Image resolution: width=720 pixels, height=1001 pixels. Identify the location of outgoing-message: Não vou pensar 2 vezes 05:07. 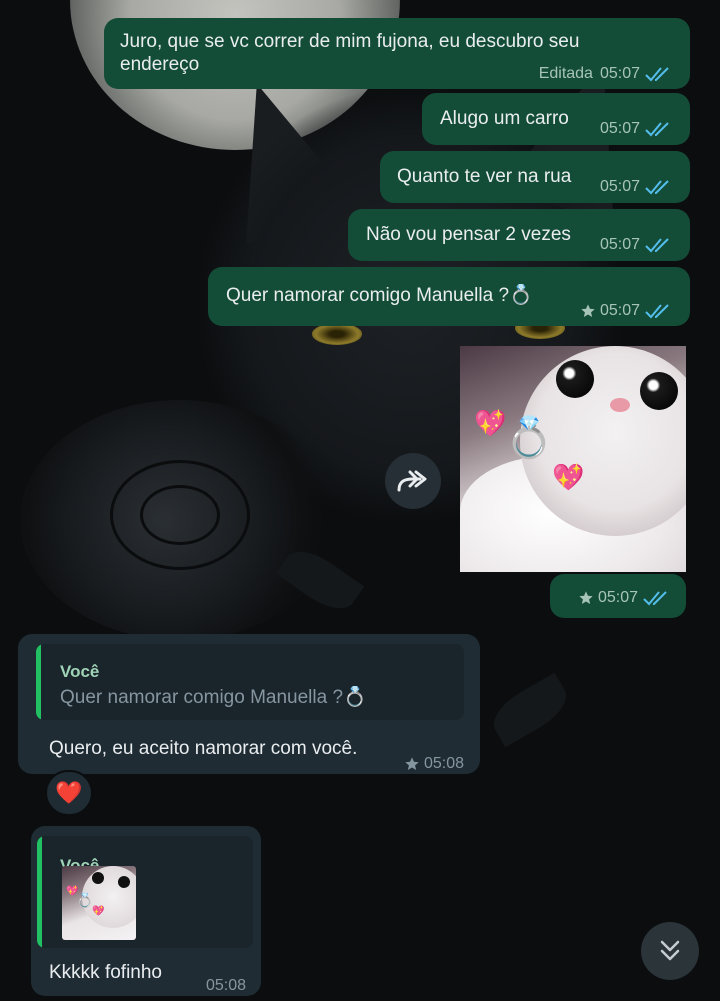
(519, 235).